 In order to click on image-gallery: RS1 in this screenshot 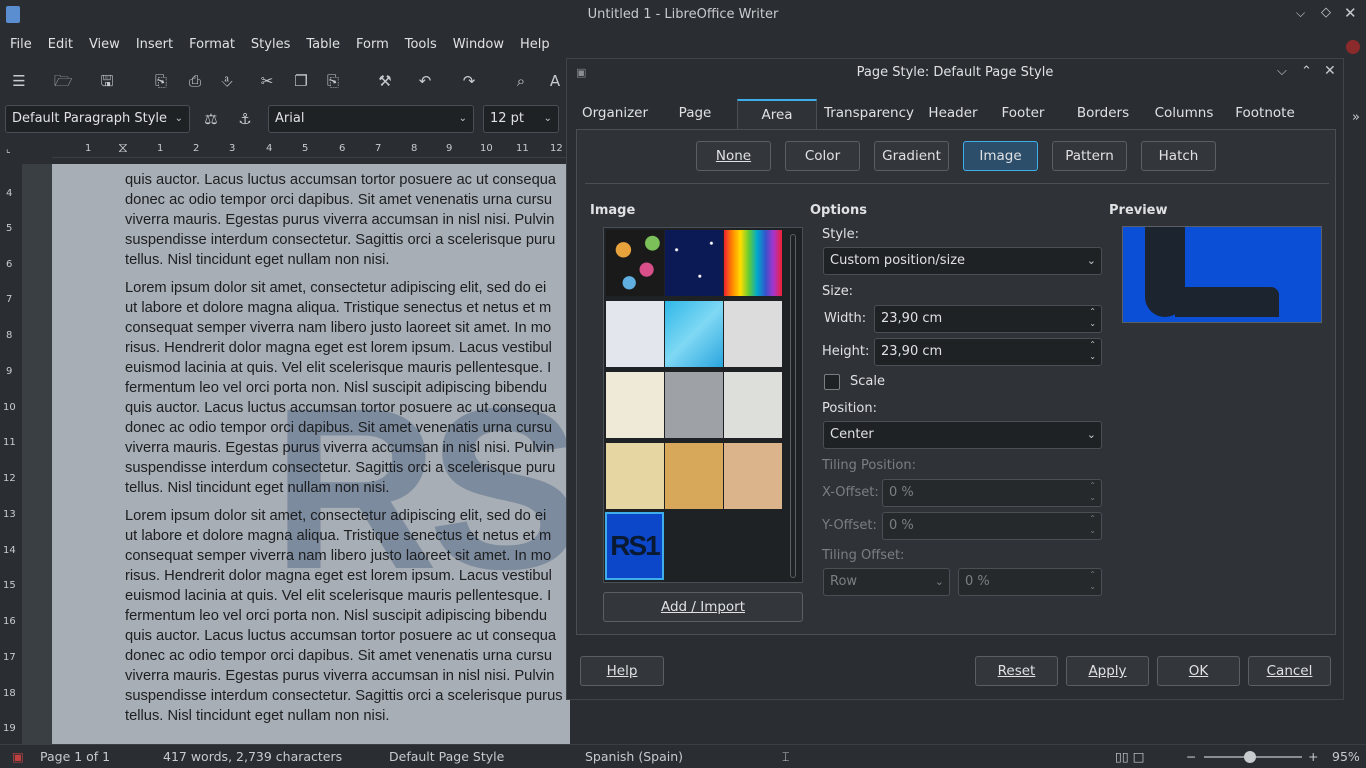, I will do `click(703, 405)`.